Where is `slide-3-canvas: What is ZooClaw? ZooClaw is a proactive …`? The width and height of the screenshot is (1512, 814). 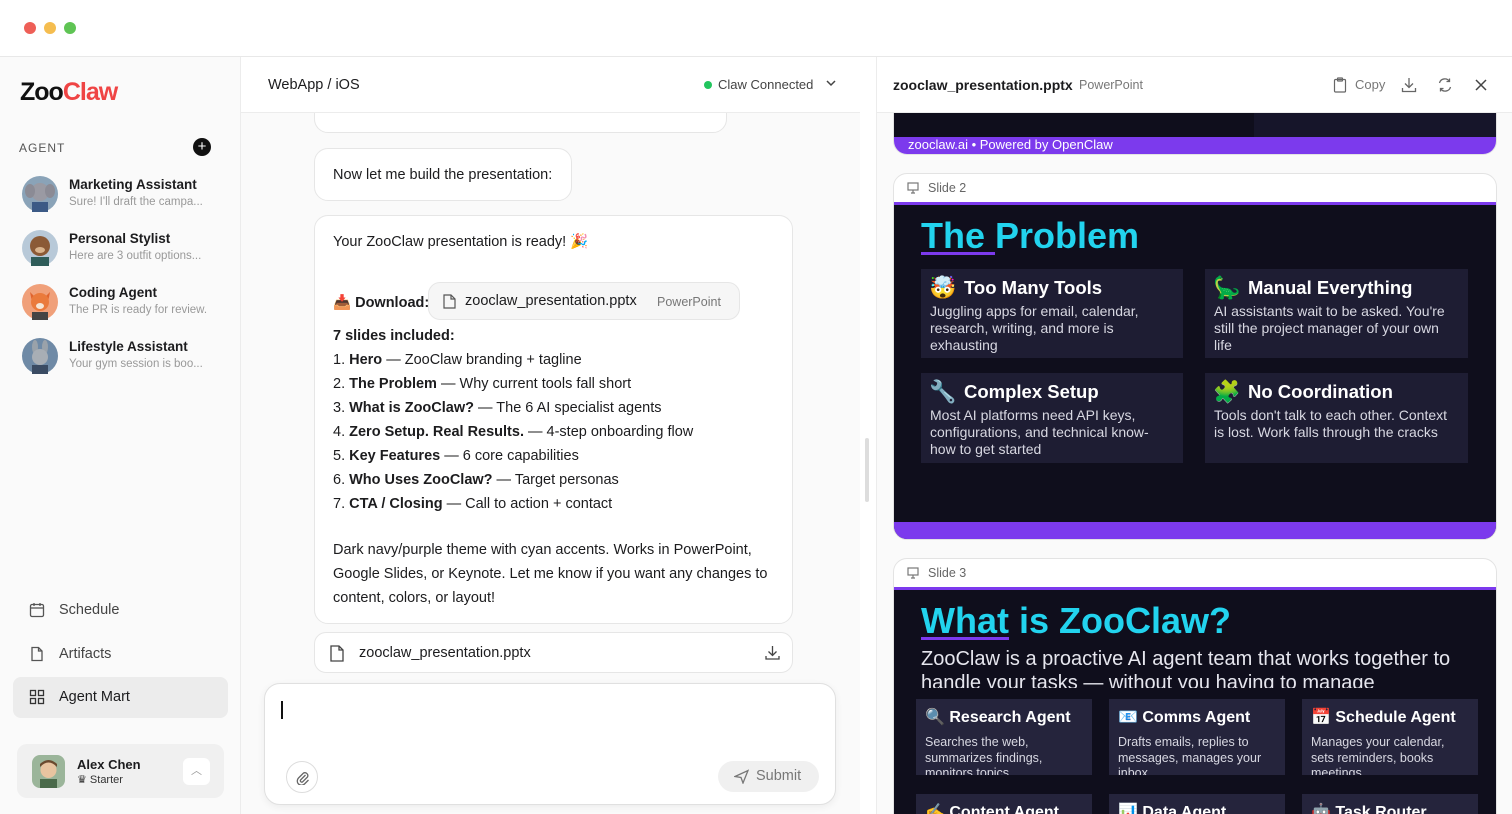 slide-3-canvas: What is ZooClaw? ZooClaw is a proactive … is located at coordinates (1195, 700).